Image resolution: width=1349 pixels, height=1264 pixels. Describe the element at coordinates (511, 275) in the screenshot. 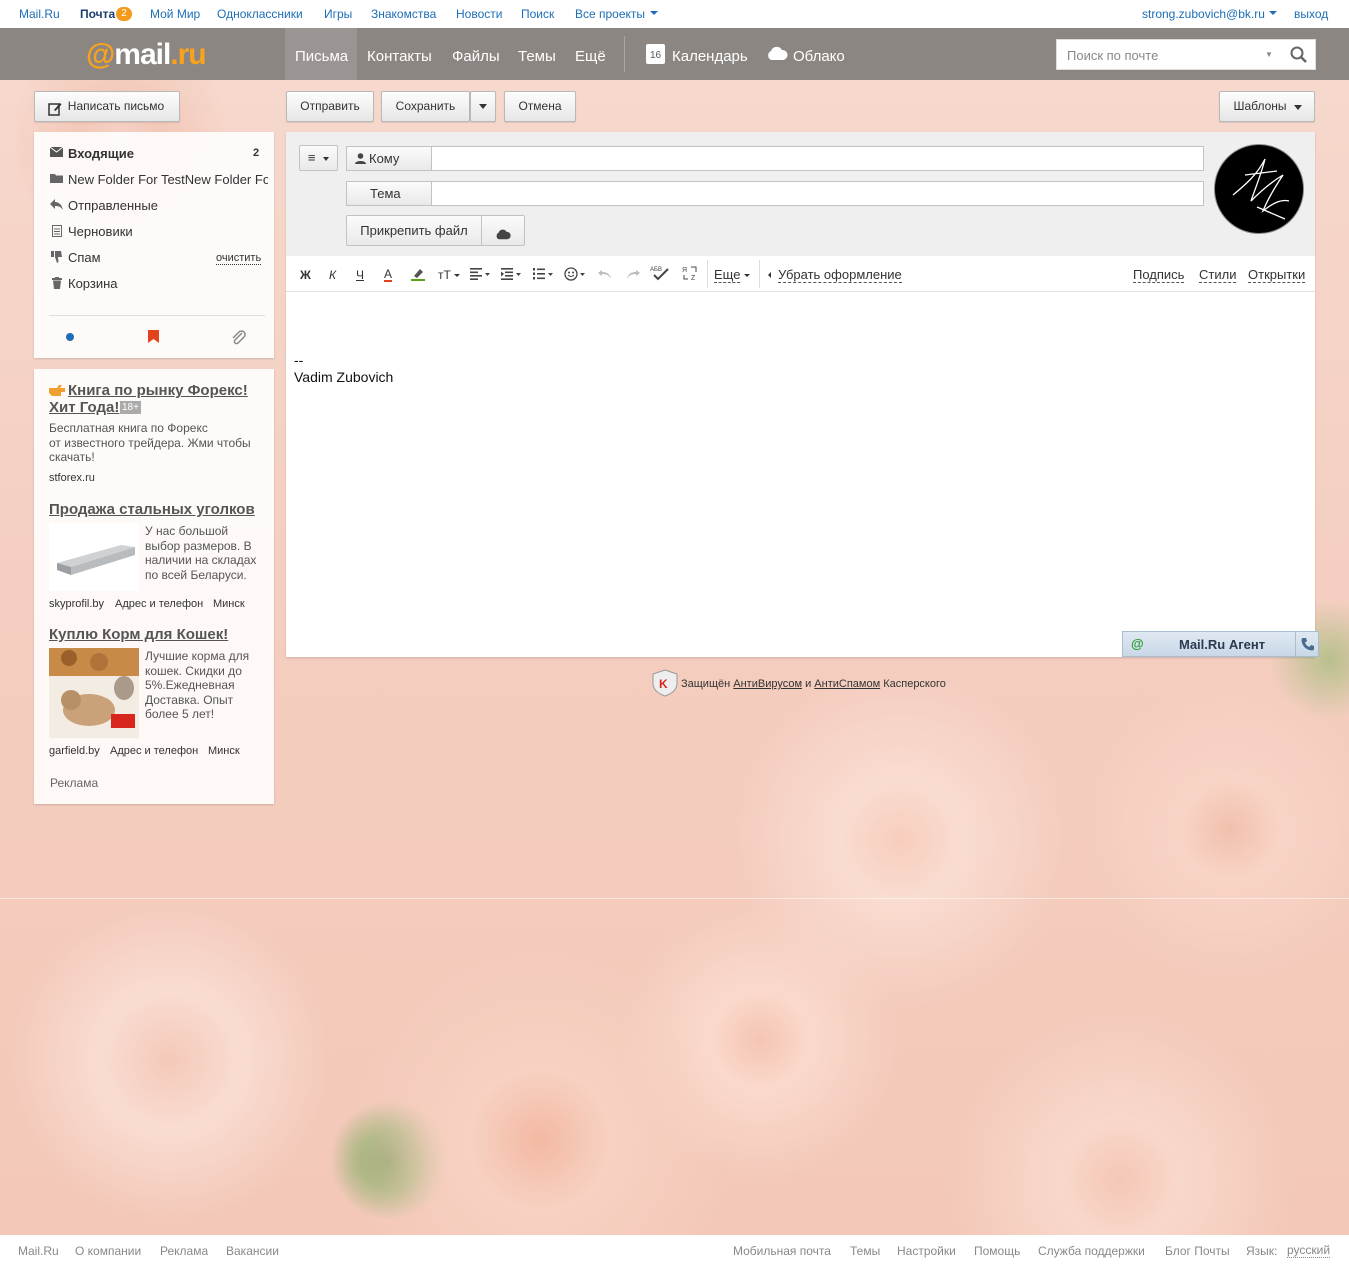

I see `indent-icon` at that location.